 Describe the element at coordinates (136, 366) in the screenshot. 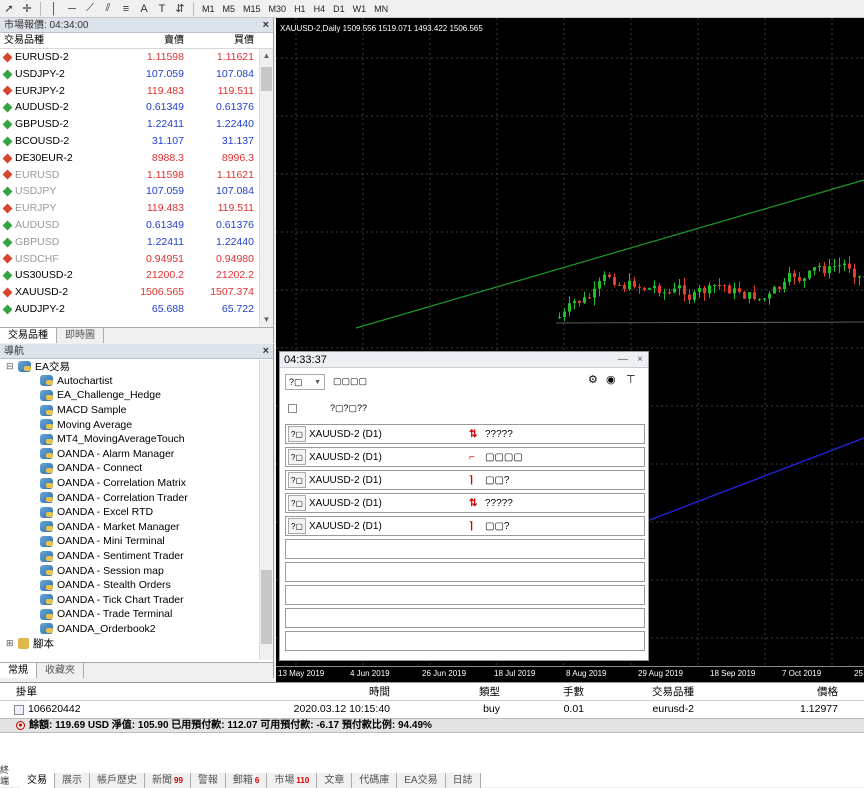

I see `tree-root-expert-advisors: ⊟ EA交易` at that location.